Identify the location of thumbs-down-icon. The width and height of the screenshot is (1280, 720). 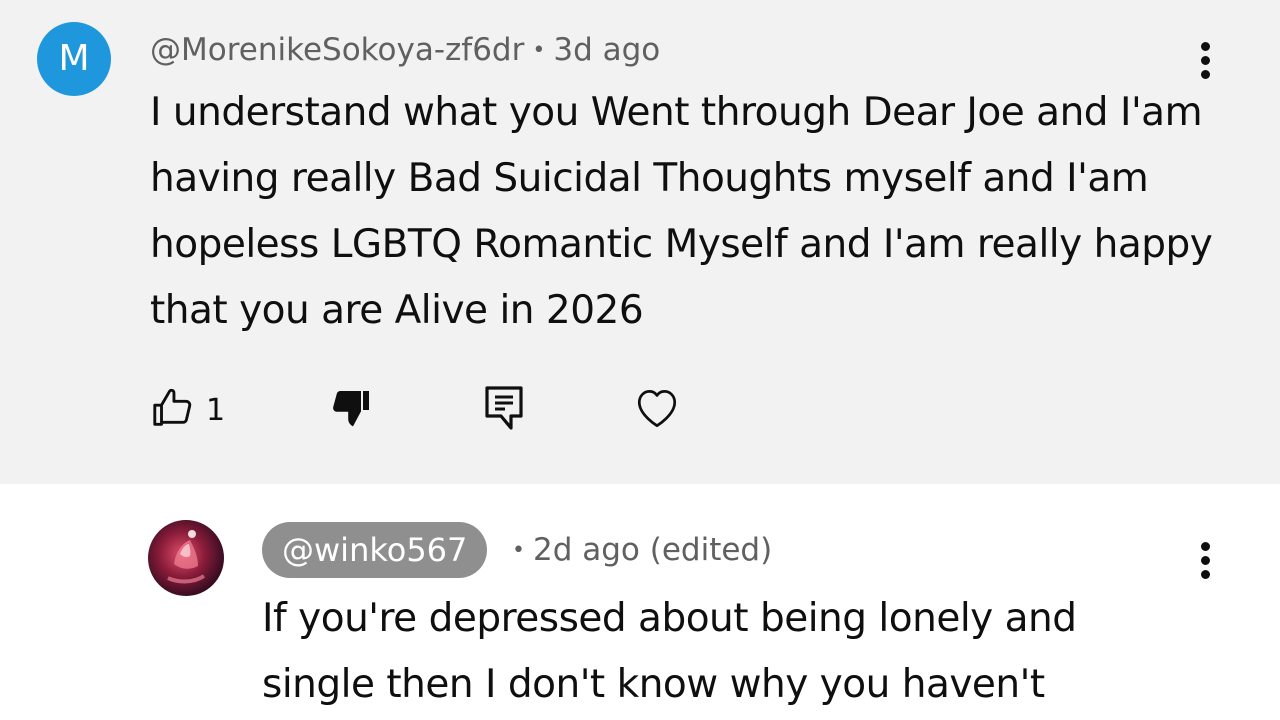
(350, 410).